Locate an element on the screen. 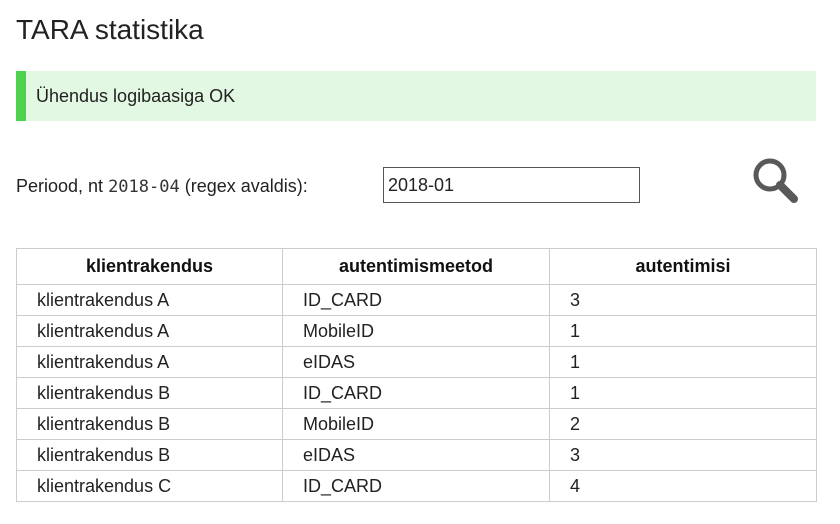  search-icon is located at coordinates (775, 180).